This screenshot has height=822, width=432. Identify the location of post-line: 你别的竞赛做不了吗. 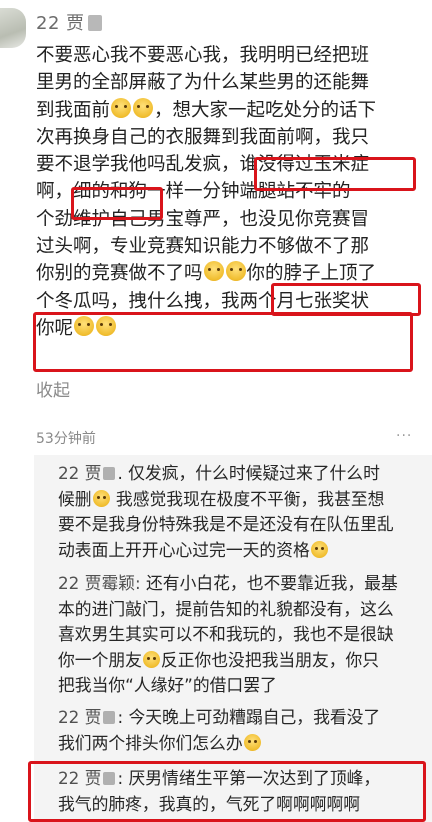
(119, 274).